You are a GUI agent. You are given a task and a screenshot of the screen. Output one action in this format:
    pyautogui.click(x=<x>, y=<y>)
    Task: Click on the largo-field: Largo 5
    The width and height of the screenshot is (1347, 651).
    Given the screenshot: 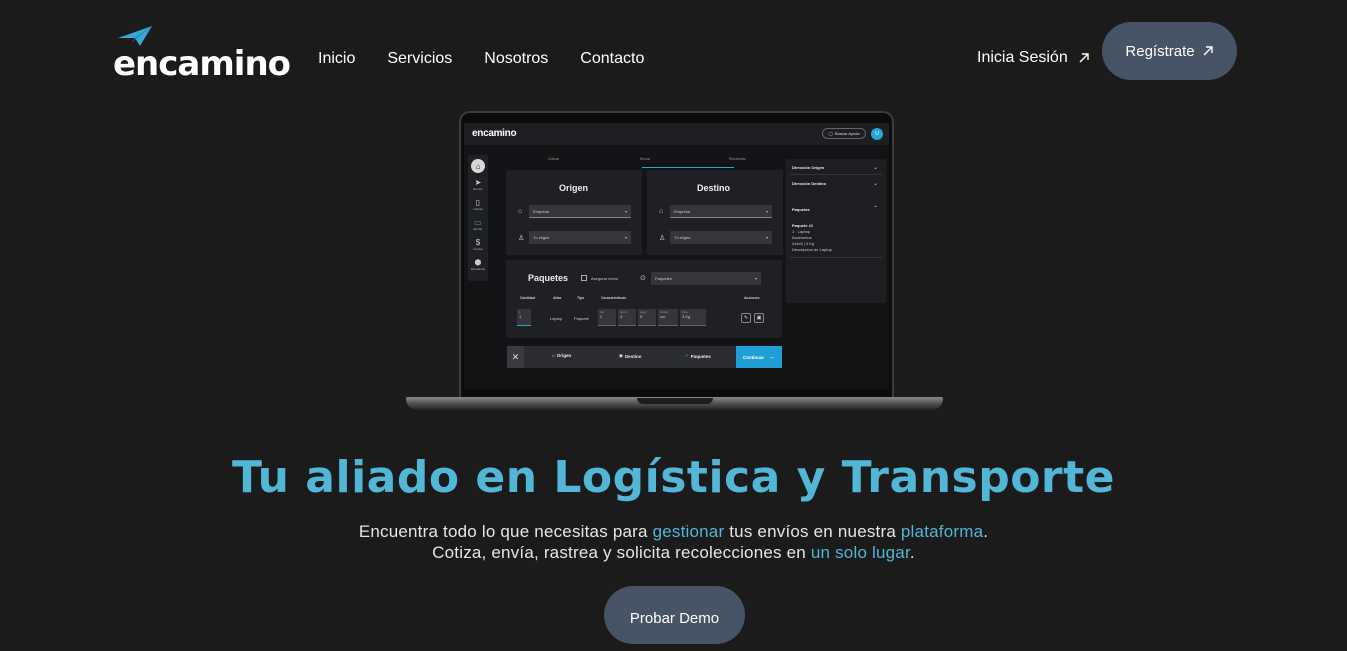 What is the action you would take?
    pyautogui.click(x=647, y=317)
    